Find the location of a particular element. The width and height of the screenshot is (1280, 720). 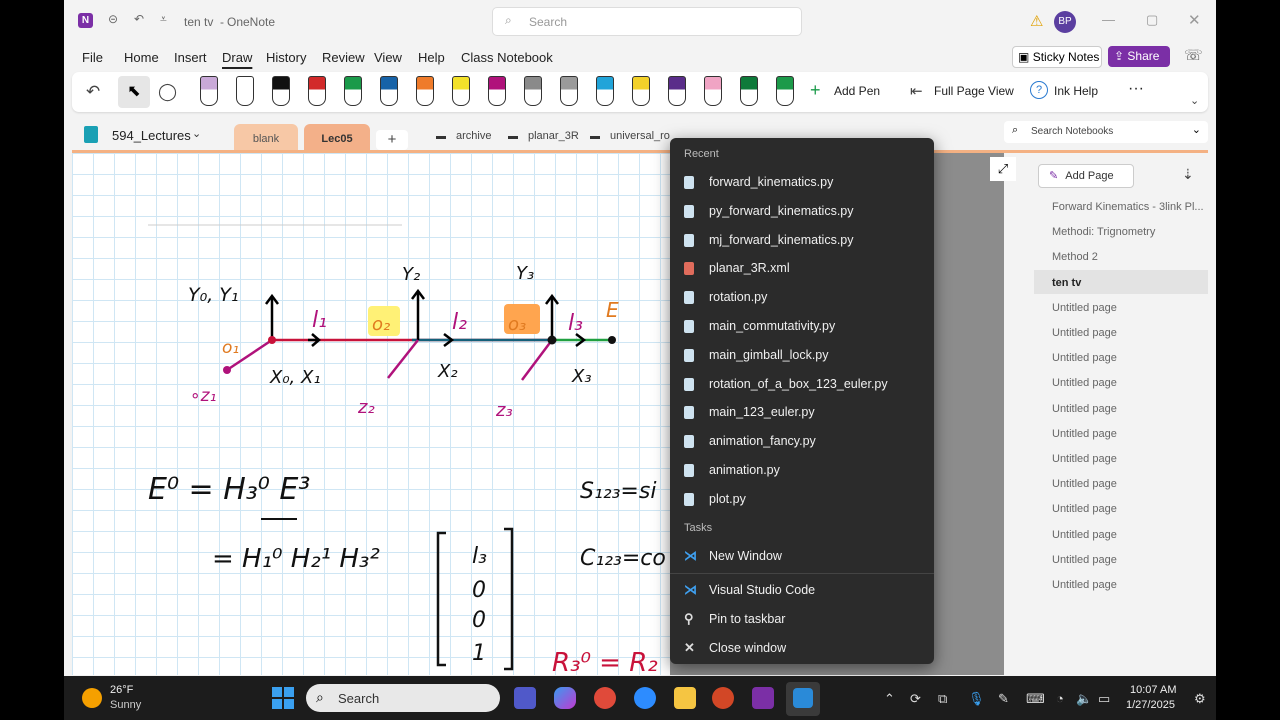

ribbon-collapse-icon: ⌄ is located at coordinates (1194, 100).